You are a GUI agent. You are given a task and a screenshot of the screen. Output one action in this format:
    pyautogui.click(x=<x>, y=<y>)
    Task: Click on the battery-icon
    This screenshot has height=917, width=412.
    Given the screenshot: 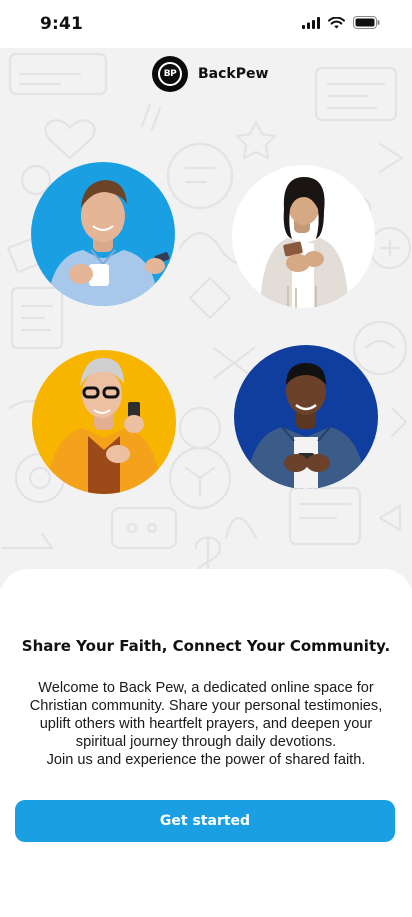 What is the action you would take?
    pyautogui.click(x=366, y=22)
    